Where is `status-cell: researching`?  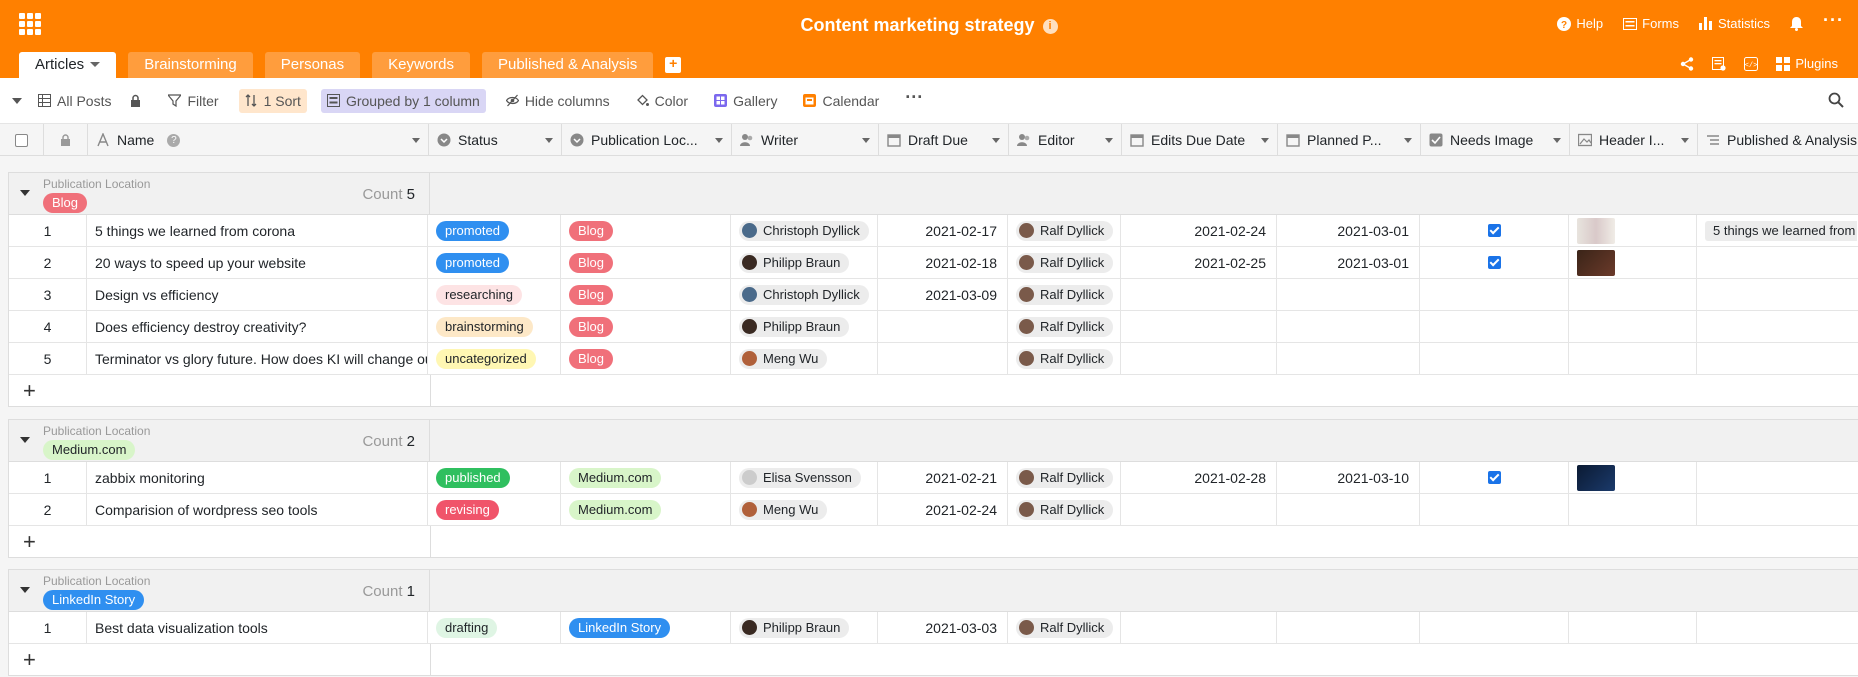
status-cell: researching is located at coordinates (494, 294).